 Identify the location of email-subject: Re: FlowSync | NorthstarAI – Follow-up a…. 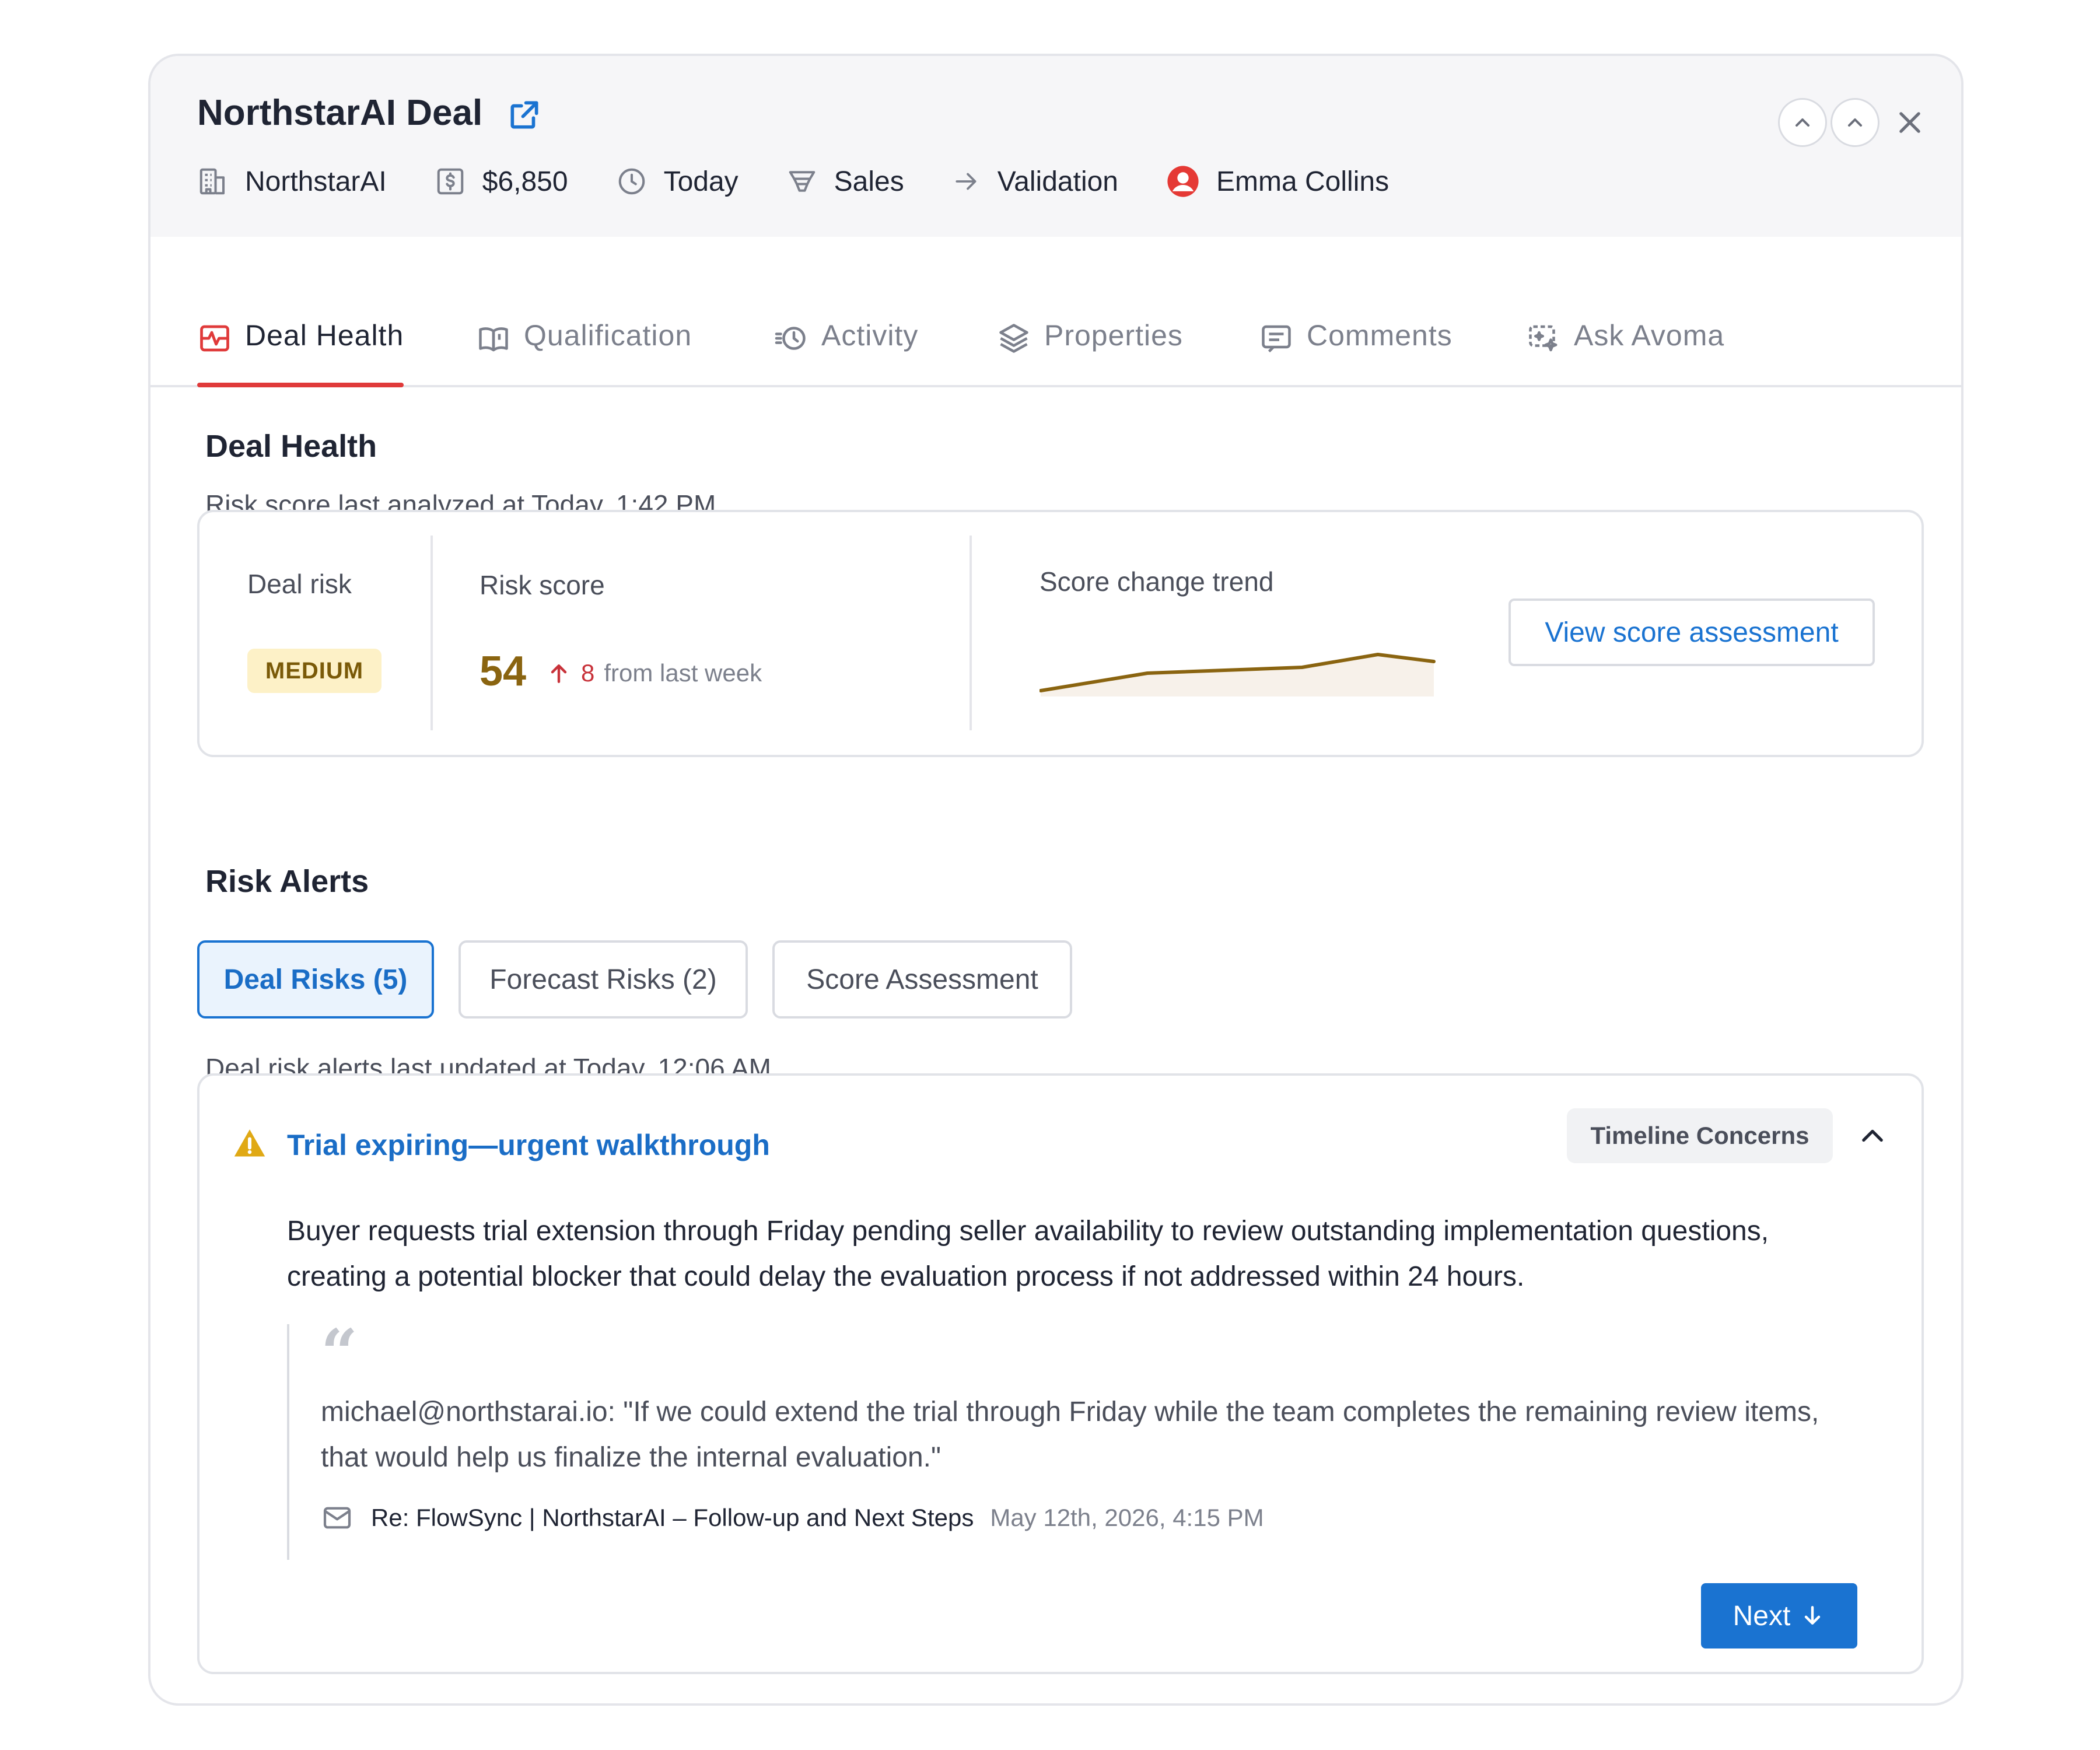
(673, 1517).